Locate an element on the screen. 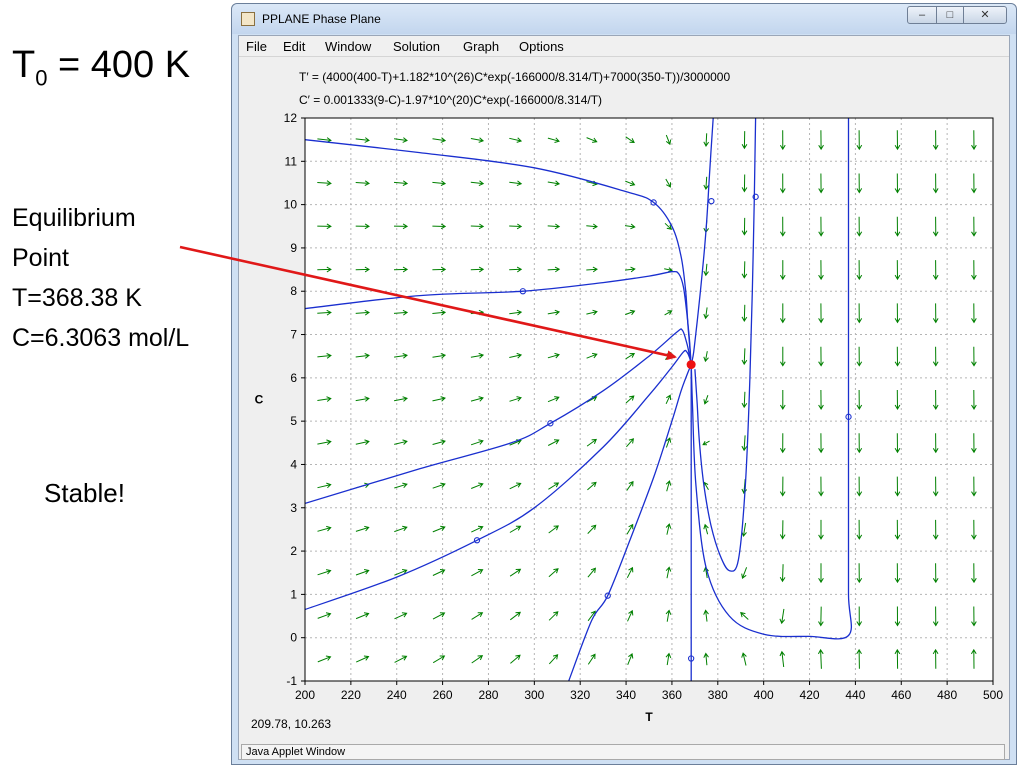 The image size is (1024, 768). x-tick-label: 440 is located at coordinates (855, 695).